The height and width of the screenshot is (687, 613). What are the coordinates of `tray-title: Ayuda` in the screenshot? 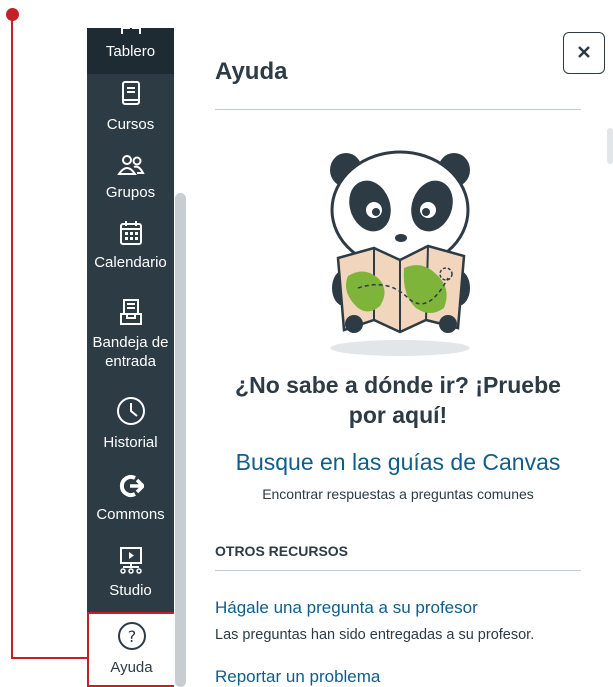 It's located at (251, 71).